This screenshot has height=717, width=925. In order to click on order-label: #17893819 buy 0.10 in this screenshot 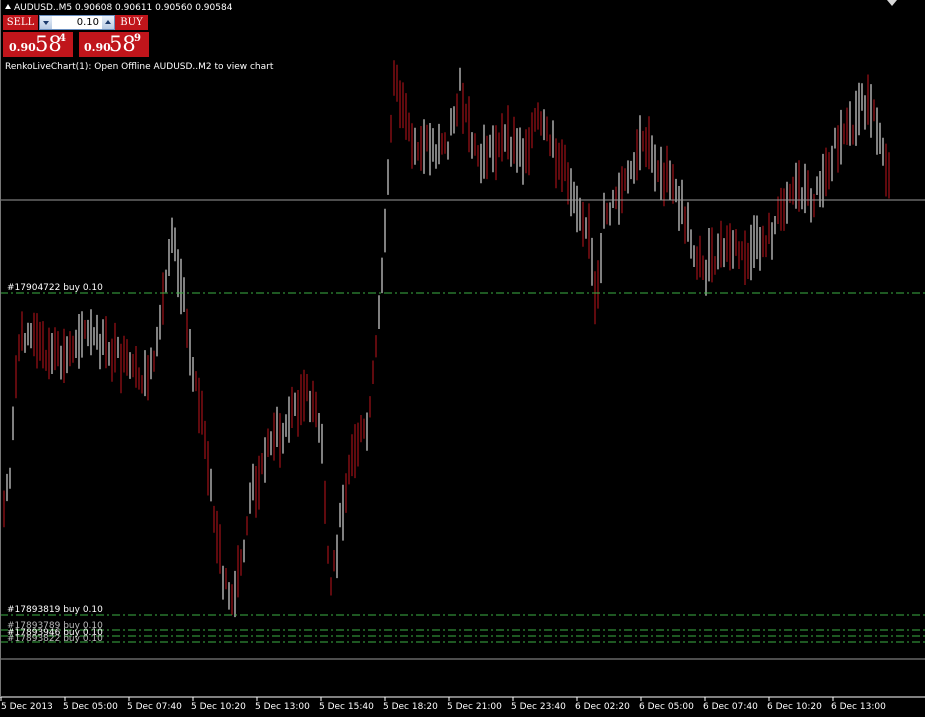, I will do `click(55, 610)`.